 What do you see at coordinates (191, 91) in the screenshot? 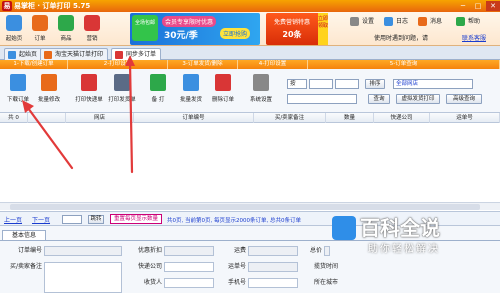
I see `batch-ship-button: 批量发货` at bounding box center [191, 91].